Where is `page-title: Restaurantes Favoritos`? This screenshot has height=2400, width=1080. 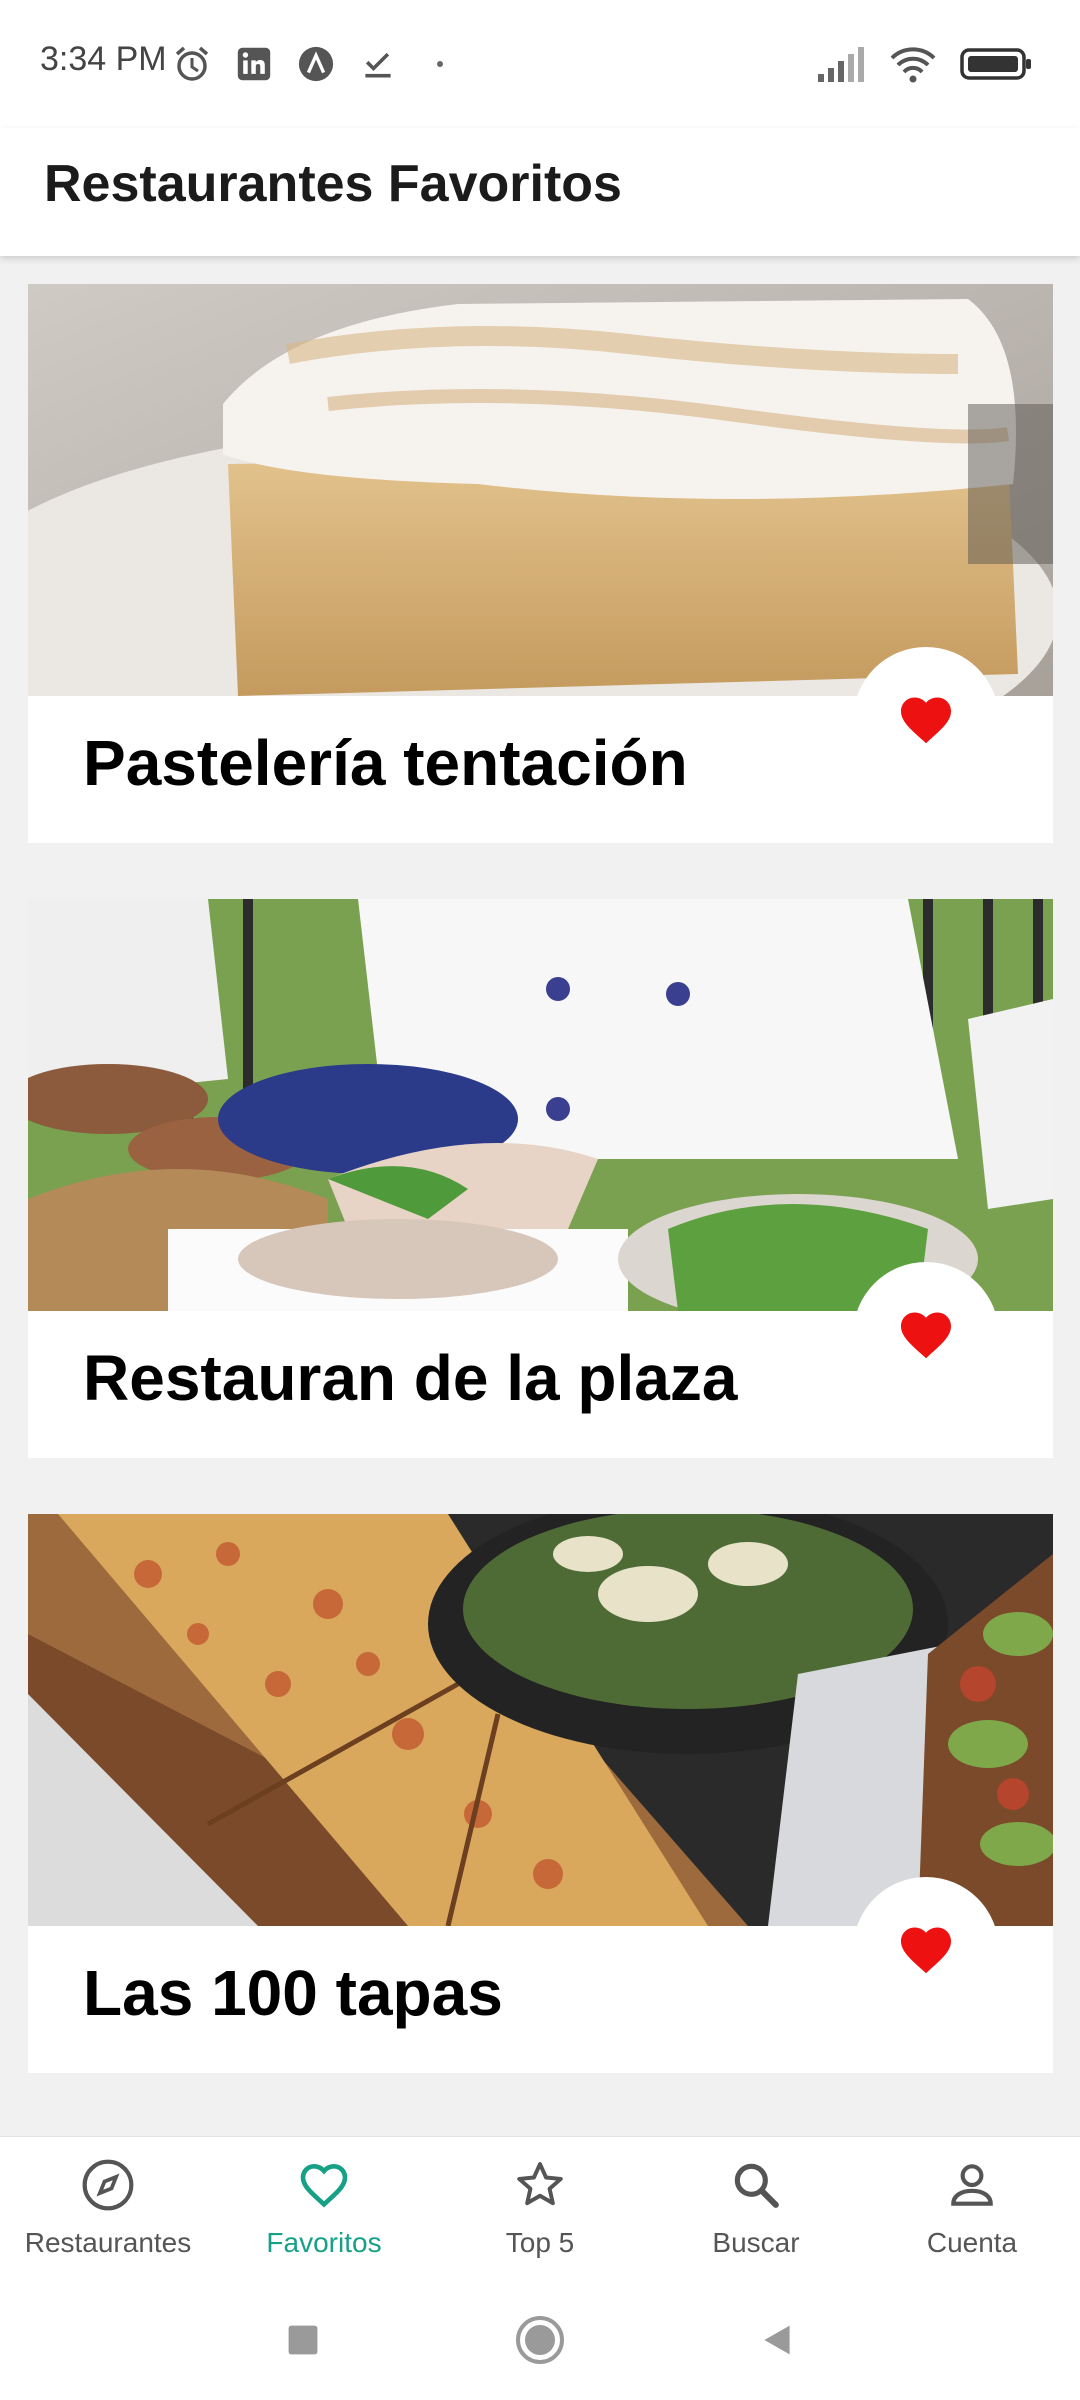 page-title: Restaurantes Favoritos is located at coordinates (333, 184).